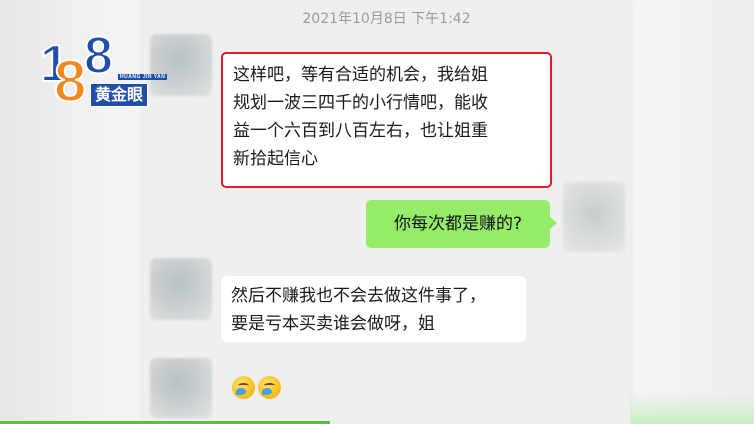 The height and width of the screenshot is (424, 754). What do you see at coordinates (256, 389) in the screenshot?
I see `emoji-message` at bounding box center [256, 389].